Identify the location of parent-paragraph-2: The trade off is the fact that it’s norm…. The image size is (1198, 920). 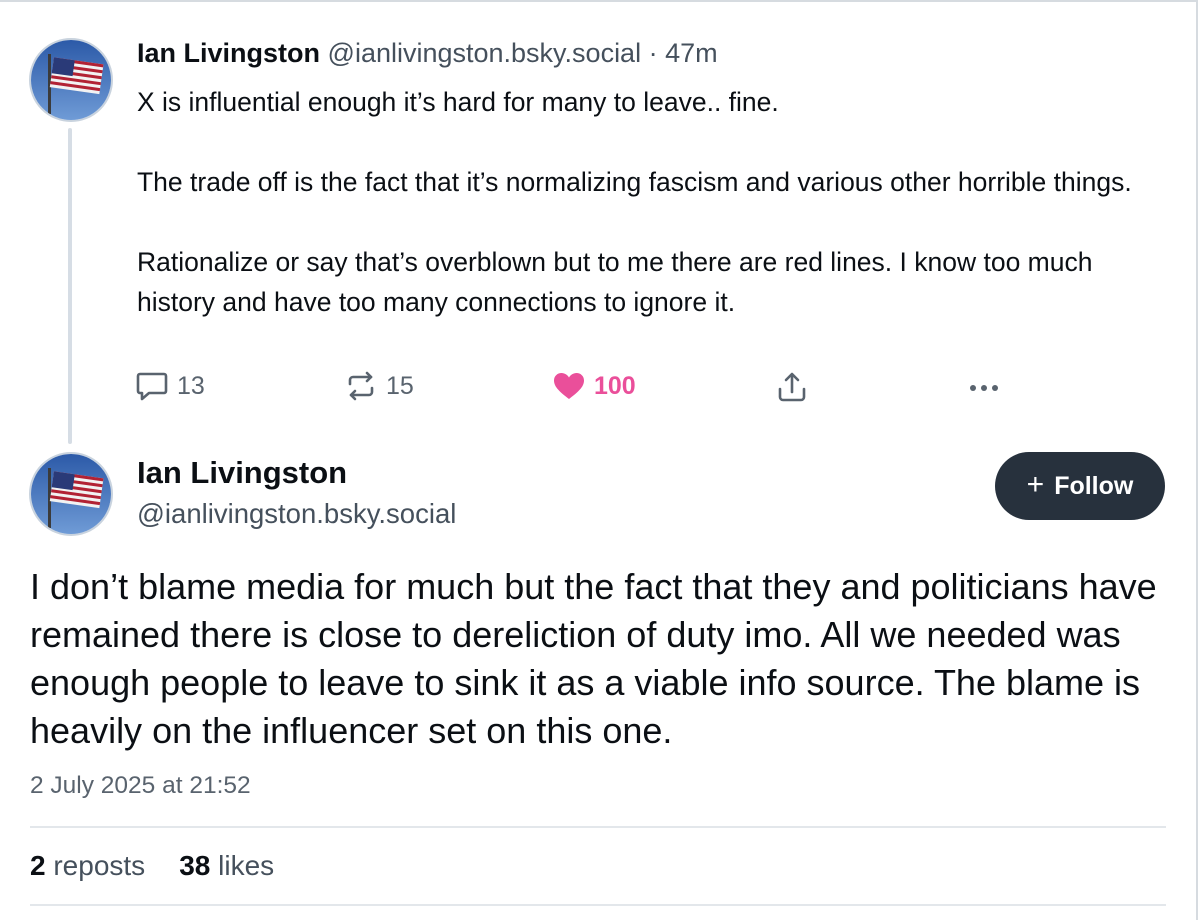
(634, 182).